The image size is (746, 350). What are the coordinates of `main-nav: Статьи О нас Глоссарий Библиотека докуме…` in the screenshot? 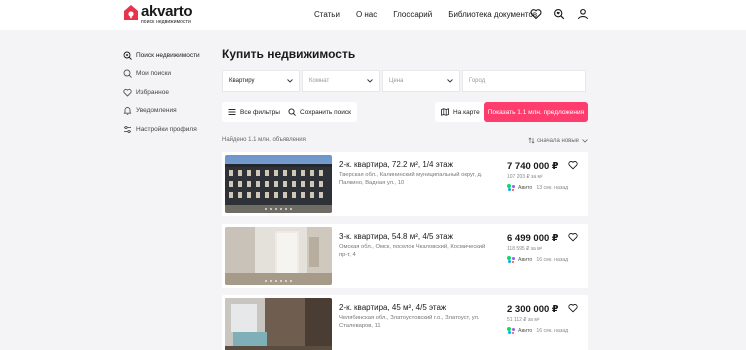 It's located at (433, 14).